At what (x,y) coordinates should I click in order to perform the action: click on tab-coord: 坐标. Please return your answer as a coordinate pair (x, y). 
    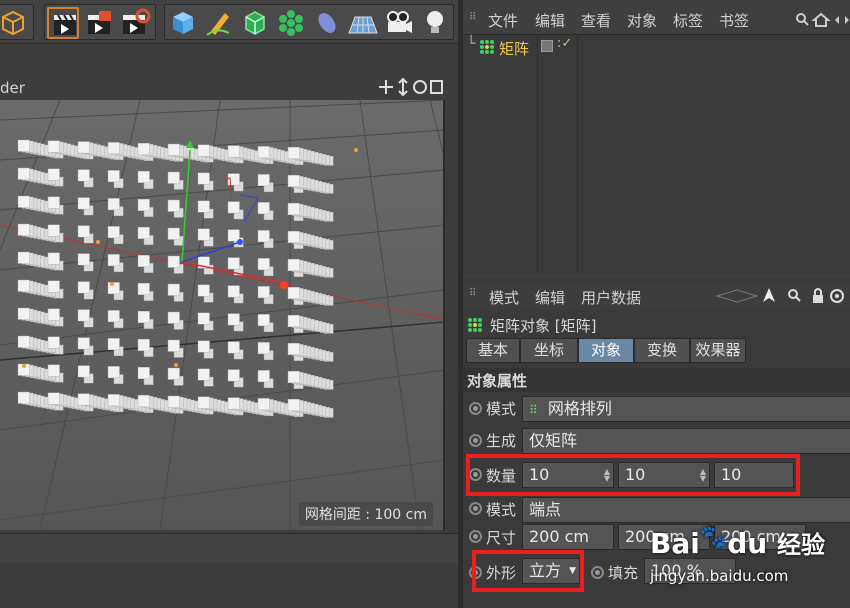
    Looking at the image, I should click on (549, 350).